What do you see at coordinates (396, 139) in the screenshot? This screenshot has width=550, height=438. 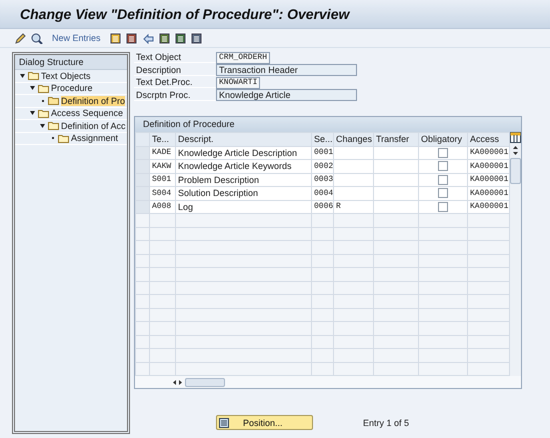 I see `column-header: Transfer` at bounding box center [396, 139].